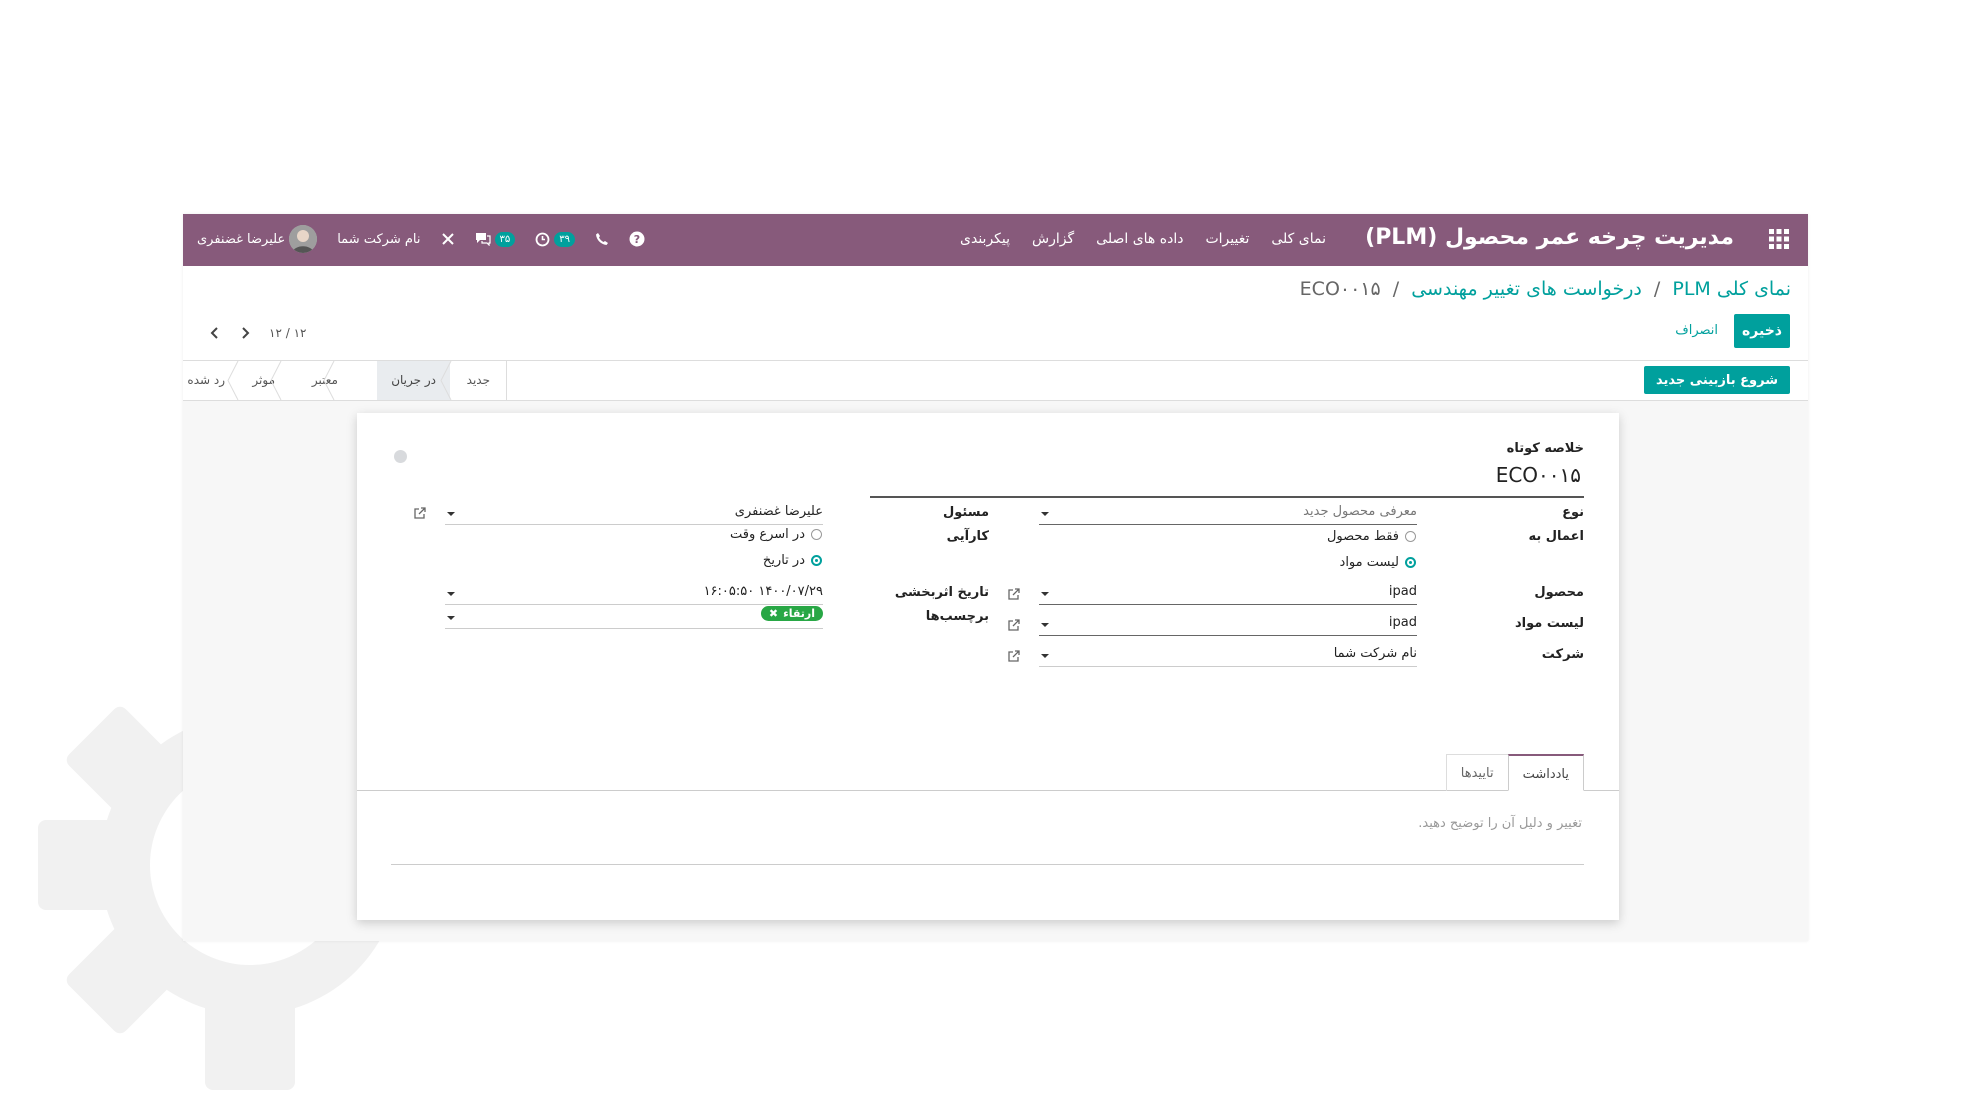 This screenshot has width=1967, height=1120. What do you see at coordinates (1562, 654) in the screenshot?
I see `company-label: شرکت` at bounding box center [1562, 654].